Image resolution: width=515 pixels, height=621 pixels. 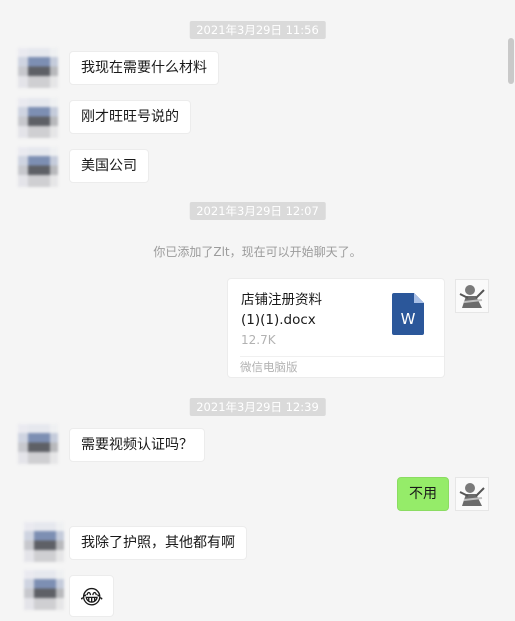 I want to click on message-bubble-received: 刚才旺旺号说的, so click(x=130, y=117).